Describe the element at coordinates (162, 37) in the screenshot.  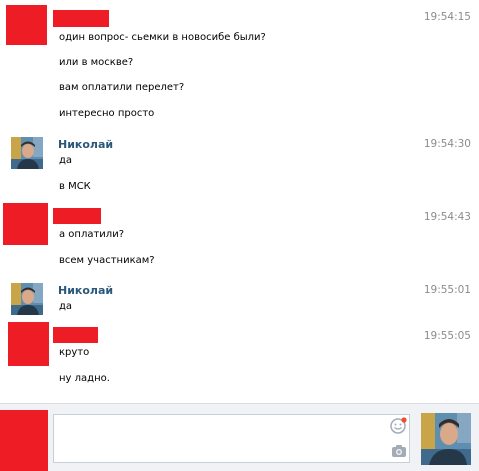
I see `message-text: один вопрос- сьемки в новосибе были?` at that location.